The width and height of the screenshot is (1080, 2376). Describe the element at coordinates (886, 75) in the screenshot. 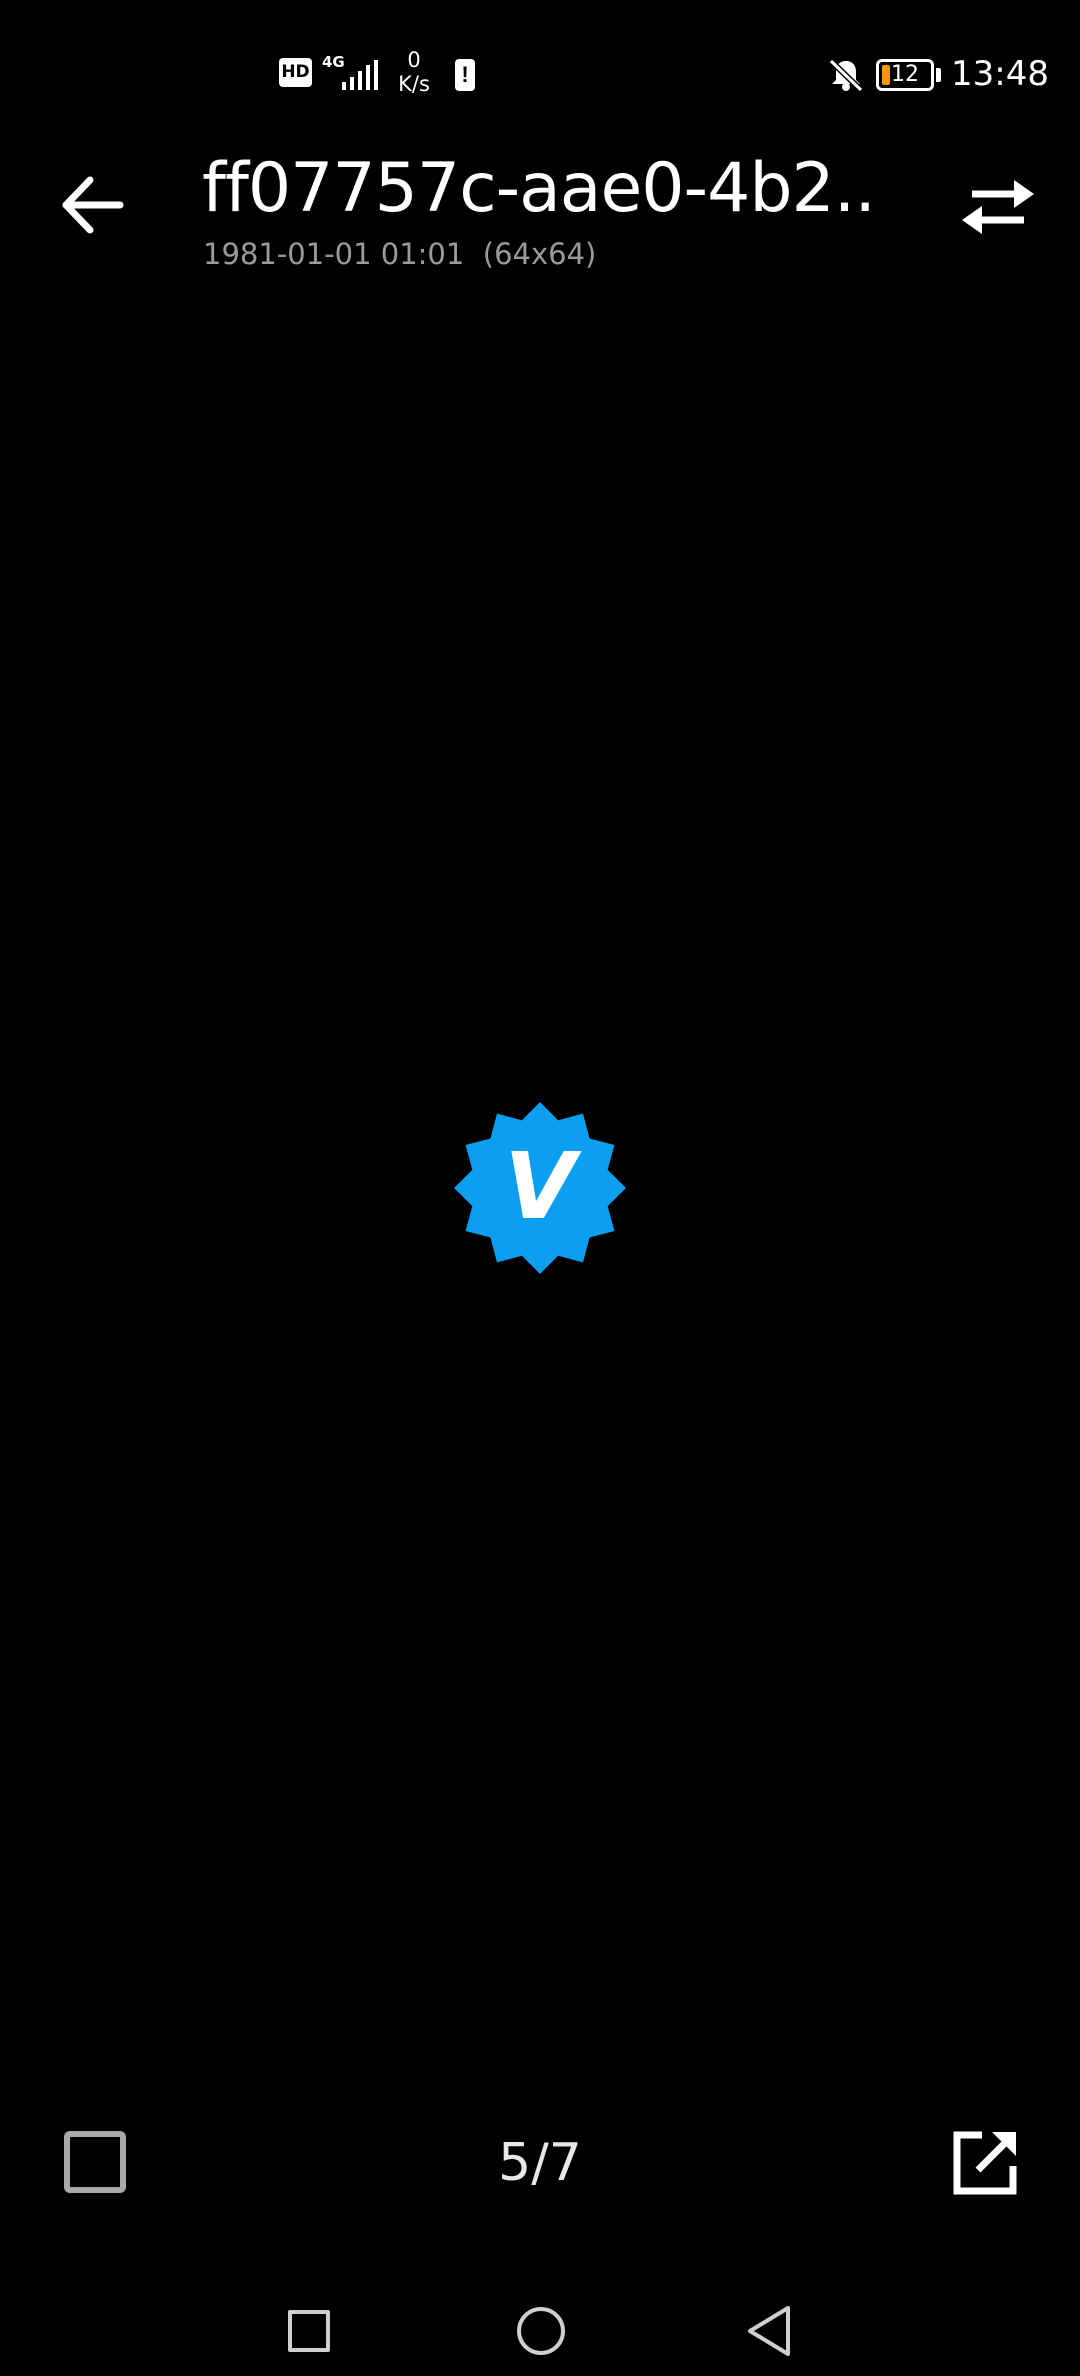

I see `battery-fill` at that location.